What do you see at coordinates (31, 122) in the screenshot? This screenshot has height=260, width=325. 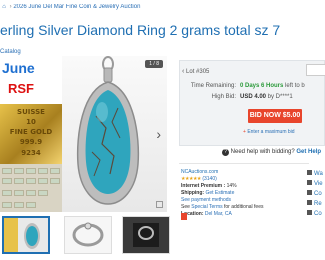 I see `gold-bar-line: 10` at bounding box center [31, 122].